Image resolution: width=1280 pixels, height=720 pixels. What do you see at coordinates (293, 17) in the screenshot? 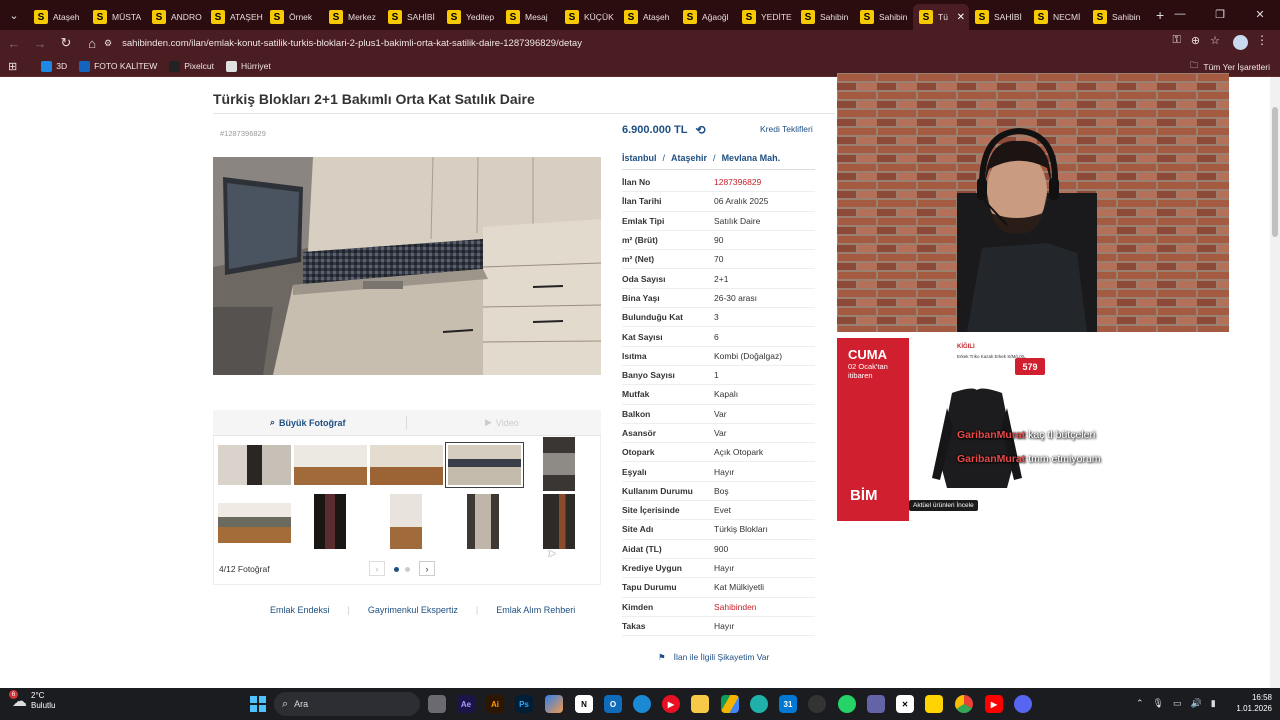
I see `browser-tab: S Örnek` at bounding box center [293, 17].